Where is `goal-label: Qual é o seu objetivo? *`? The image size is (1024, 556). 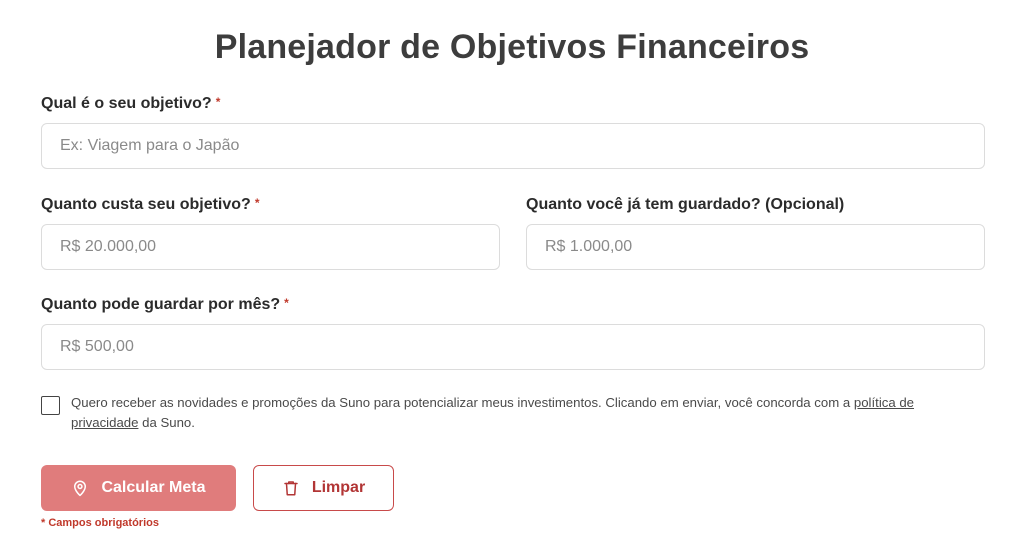
goal-label: Qual é o seu objetivo? * is located at coordinates (130, 104).